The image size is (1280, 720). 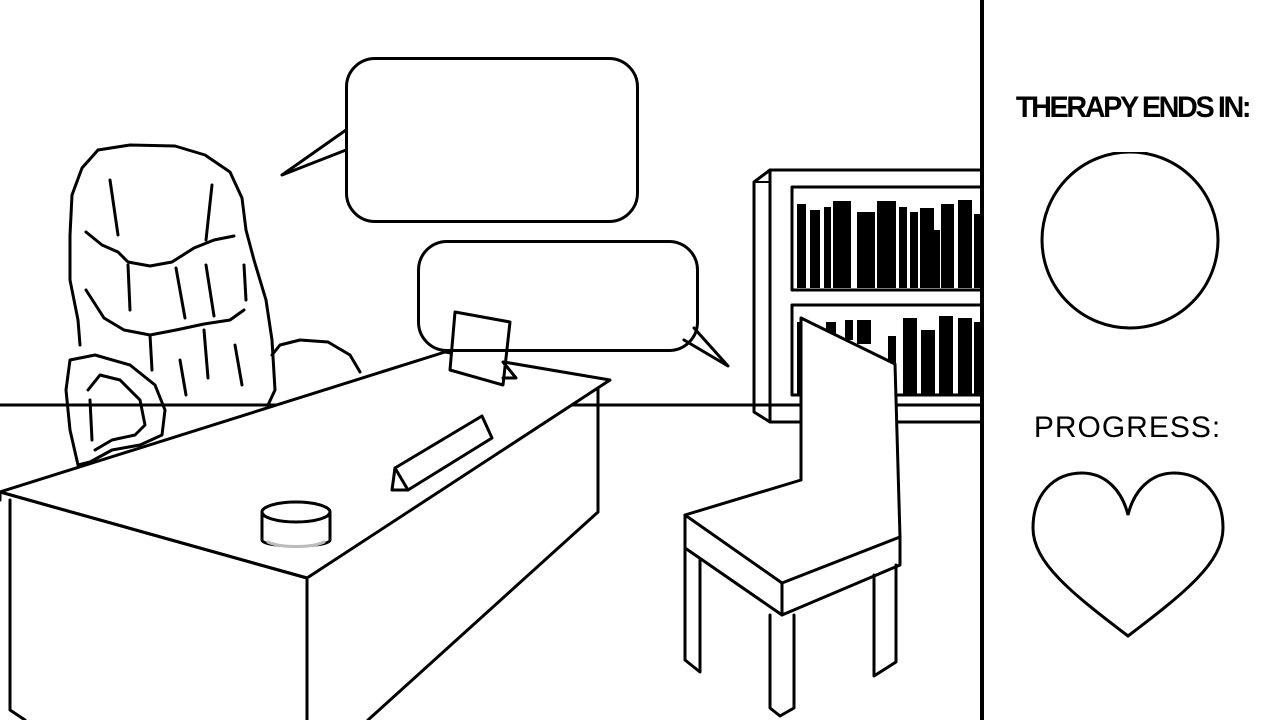 I want to click on therapist-speech-bubble, so click(x=492, y=140).